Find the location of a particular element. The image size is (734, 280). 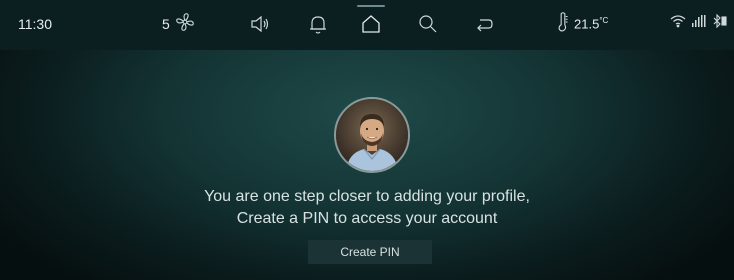

message-line-2: Create a PIN to access your account is located at coordinates (367, 218).